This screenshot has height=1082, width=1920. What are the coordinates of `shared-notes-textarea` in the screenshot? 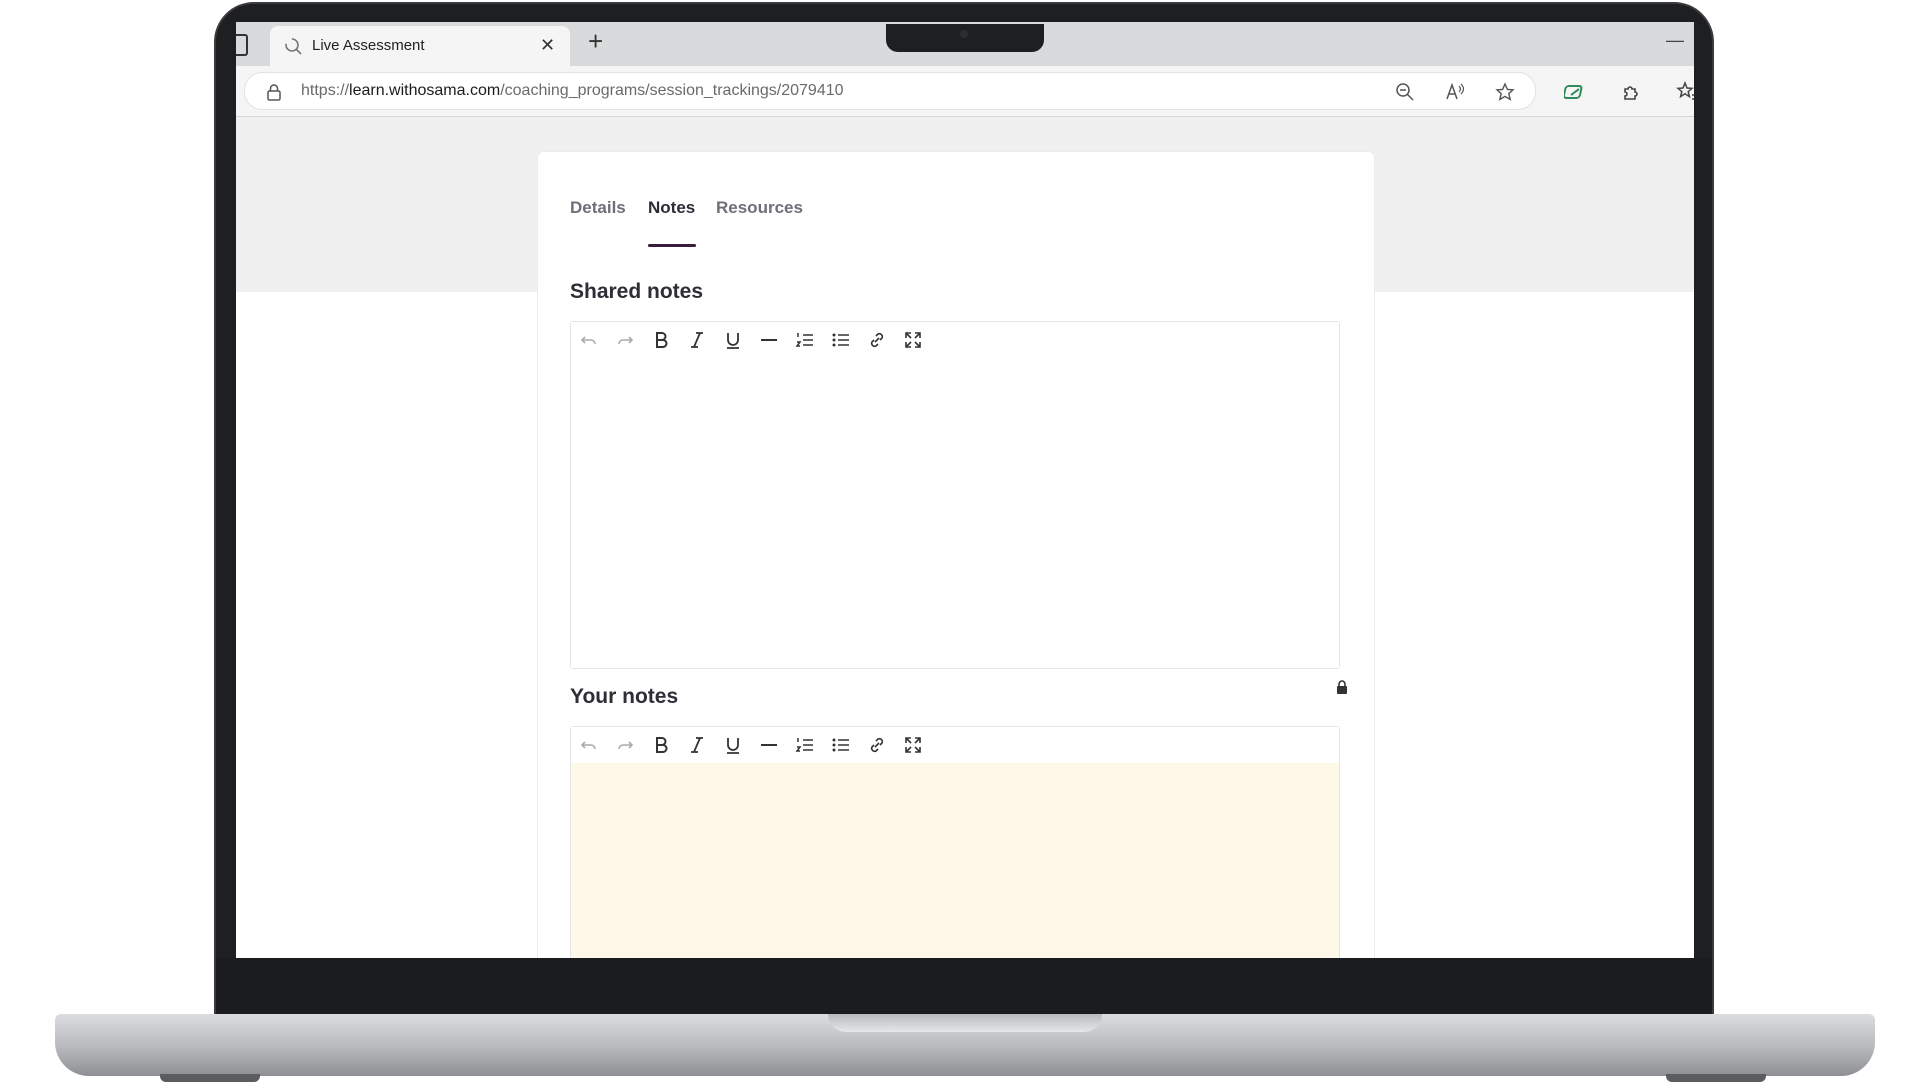 It's located at (955, 513).